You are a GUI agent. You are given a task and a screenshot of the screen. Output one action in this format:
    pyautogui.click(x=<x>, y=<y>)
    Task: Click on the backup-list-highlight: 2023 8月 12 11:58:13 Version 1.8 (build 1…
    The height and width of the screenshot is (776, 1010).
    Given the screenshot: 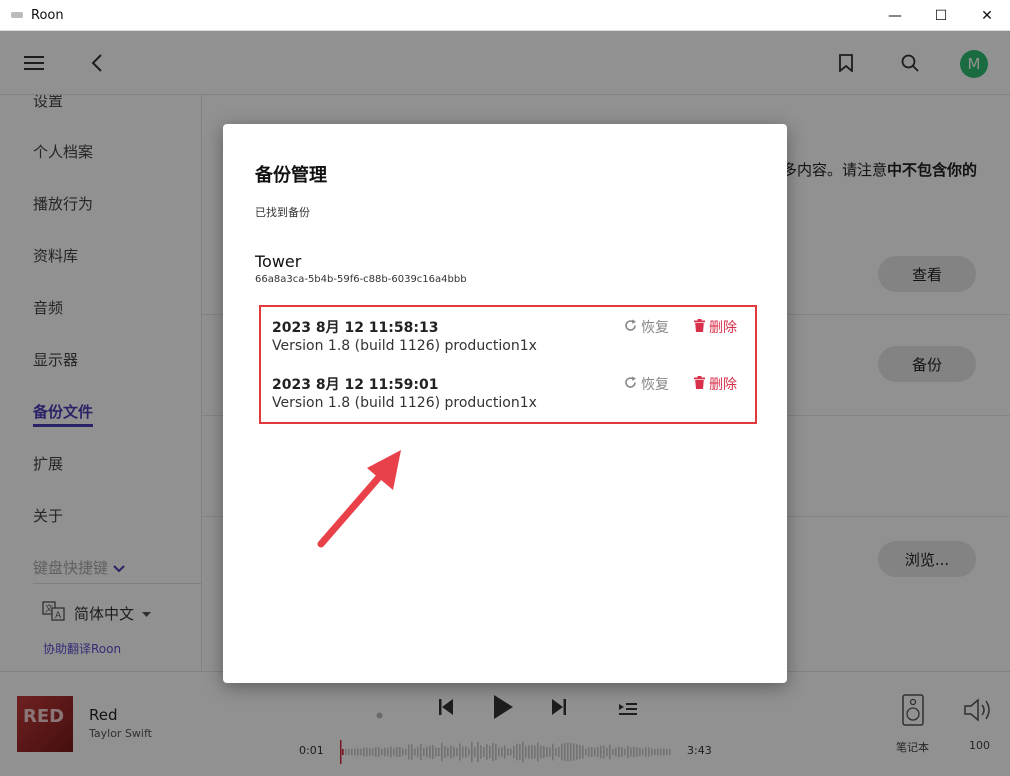 What is the action you would take?
    pyautogui.click(x=508, y=364)
    